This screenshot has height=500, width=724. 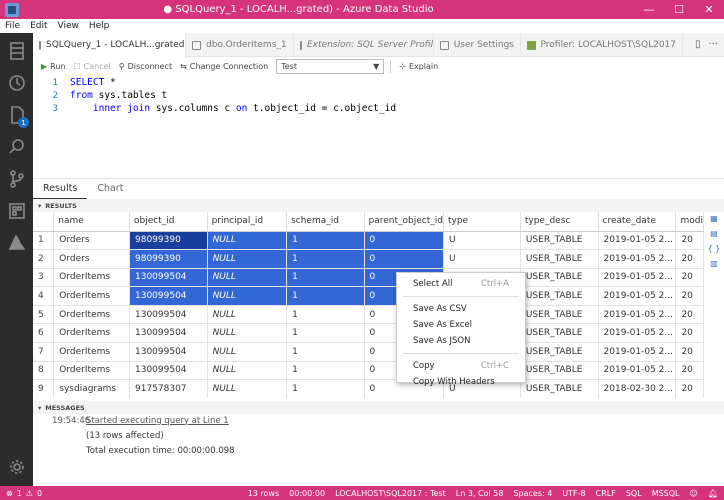 What do you see at coordinates (709, 9) in the screenshot?
I see `close-button: ✕` at bounding box center [709, 9].